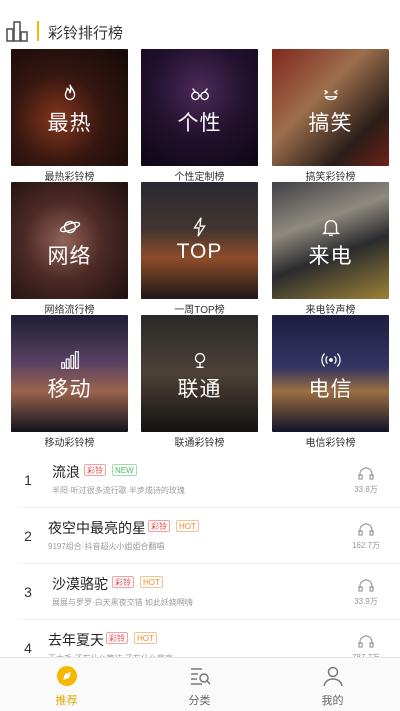 Image resolution: width=400 pixels, height=711 pixels. I want to click on tile-caption: 来电铃声榜, so click(330, 310).